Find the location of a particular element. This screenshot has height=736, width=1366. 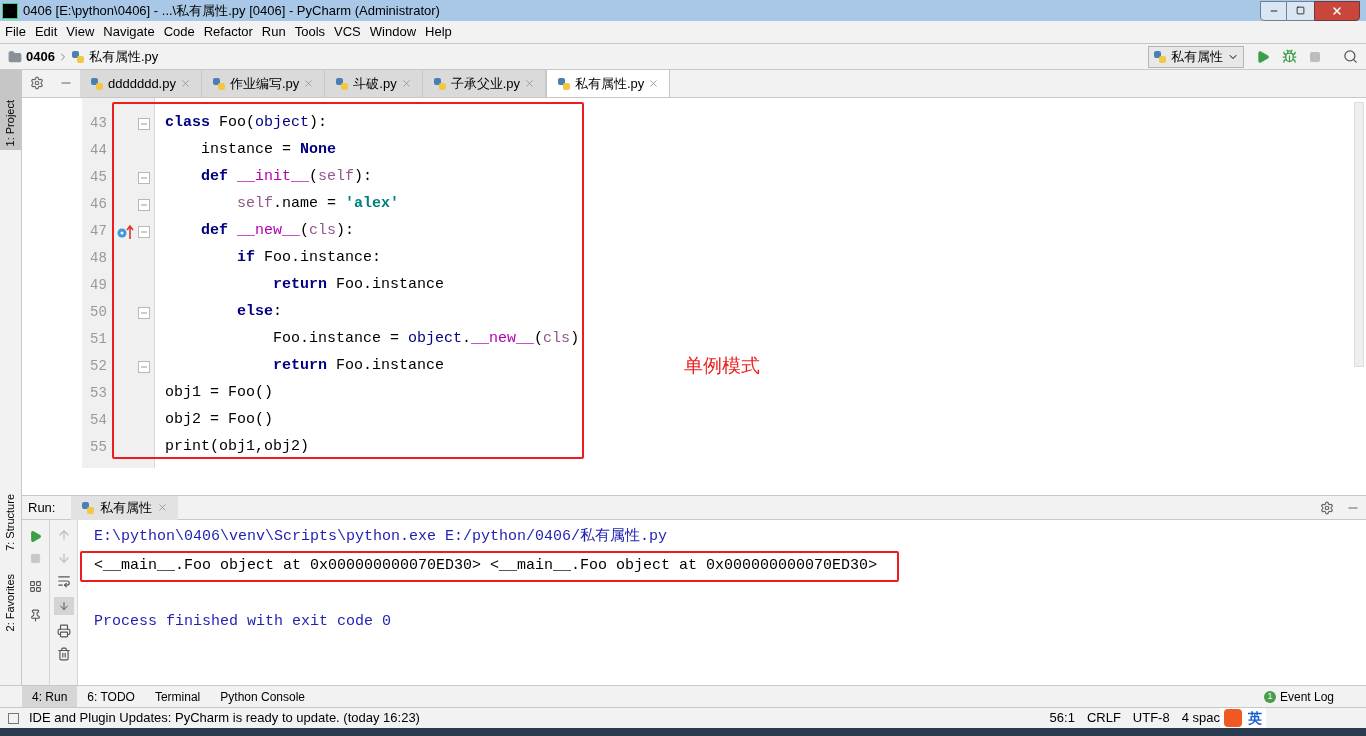

trash-icon is located at coordinates (63, 654).